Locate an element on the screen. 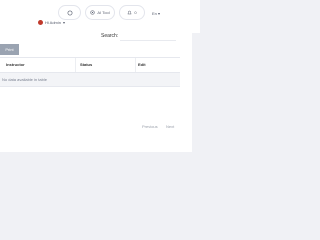 The height and width of the screenshot is (240, 320). empty-table-row: No data available in table is located at coordinates (90, 80).